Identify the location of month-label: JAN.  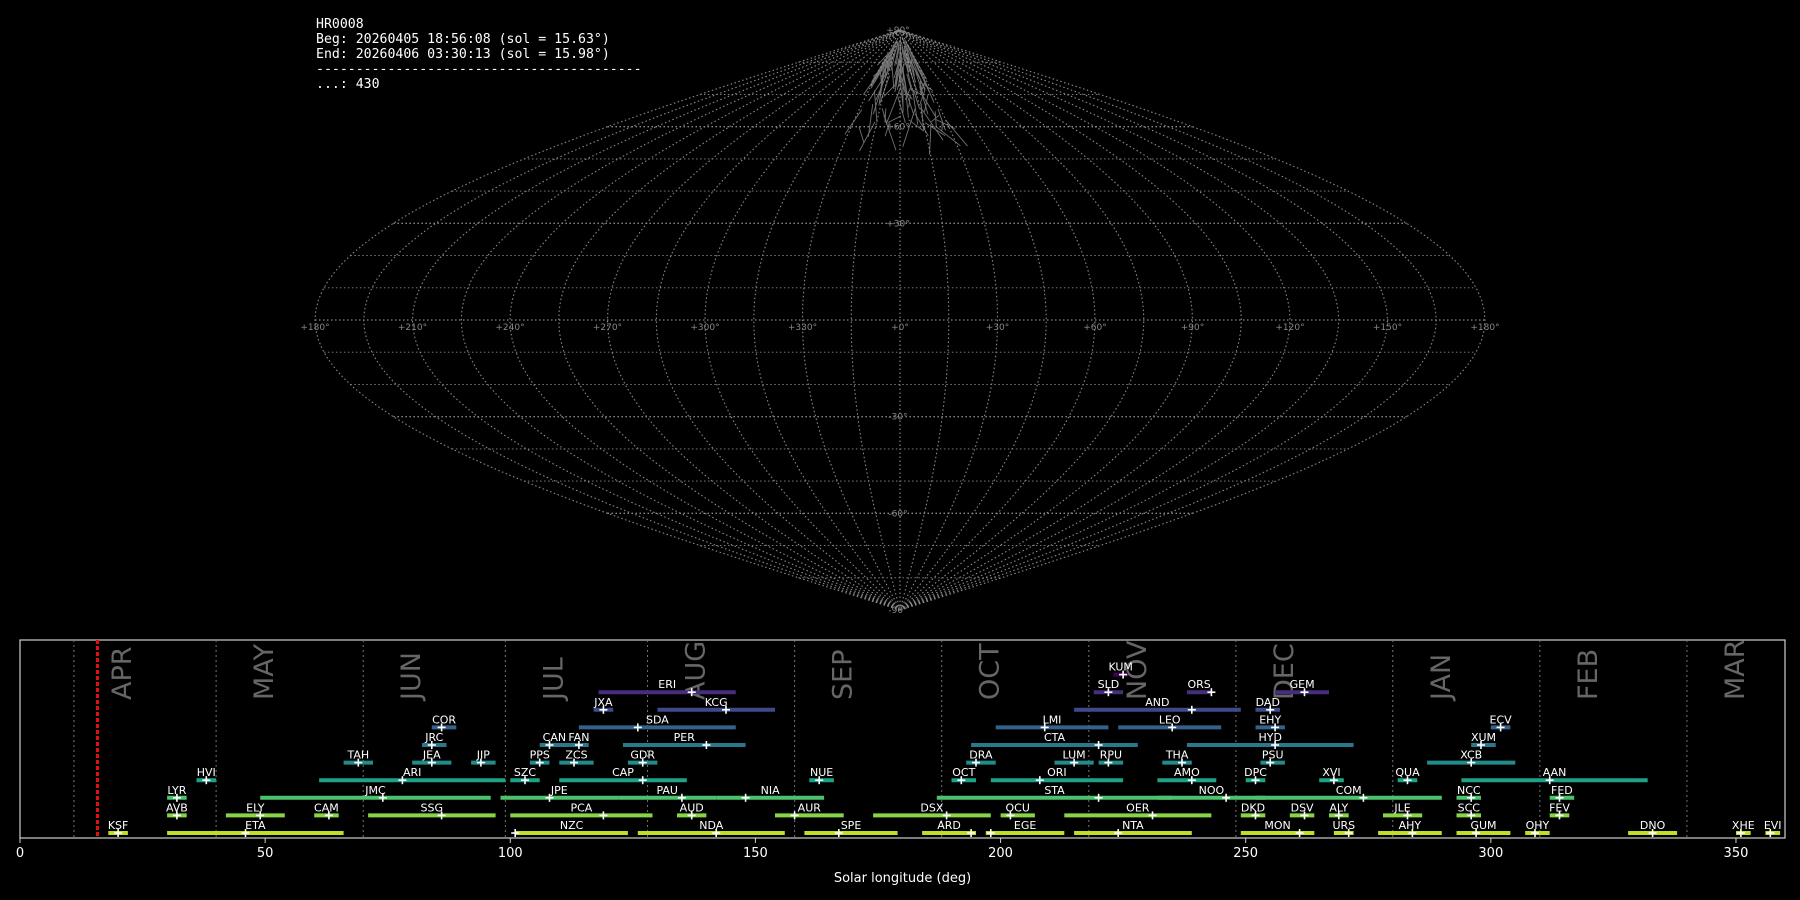
(1441, 678).